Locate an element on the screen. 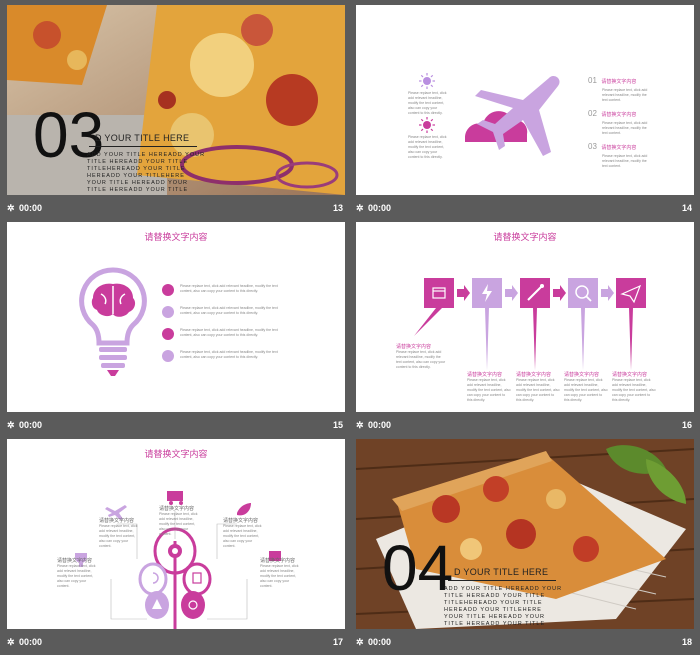  slide-17-footer: ✲ 00:00 17 is located at coordinates (176, 643).